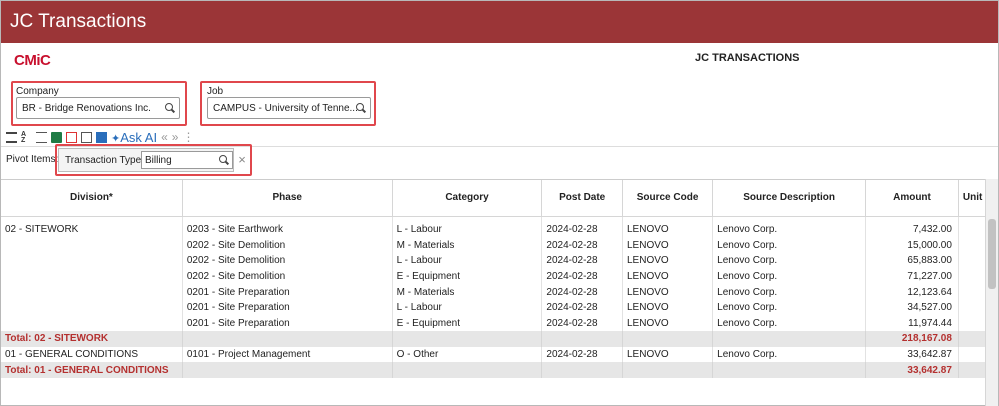  What do you see at coordinates (912, 292) in the screenshot?
I see `table-cell: 12,123.64` at bounding box center [912, 292].